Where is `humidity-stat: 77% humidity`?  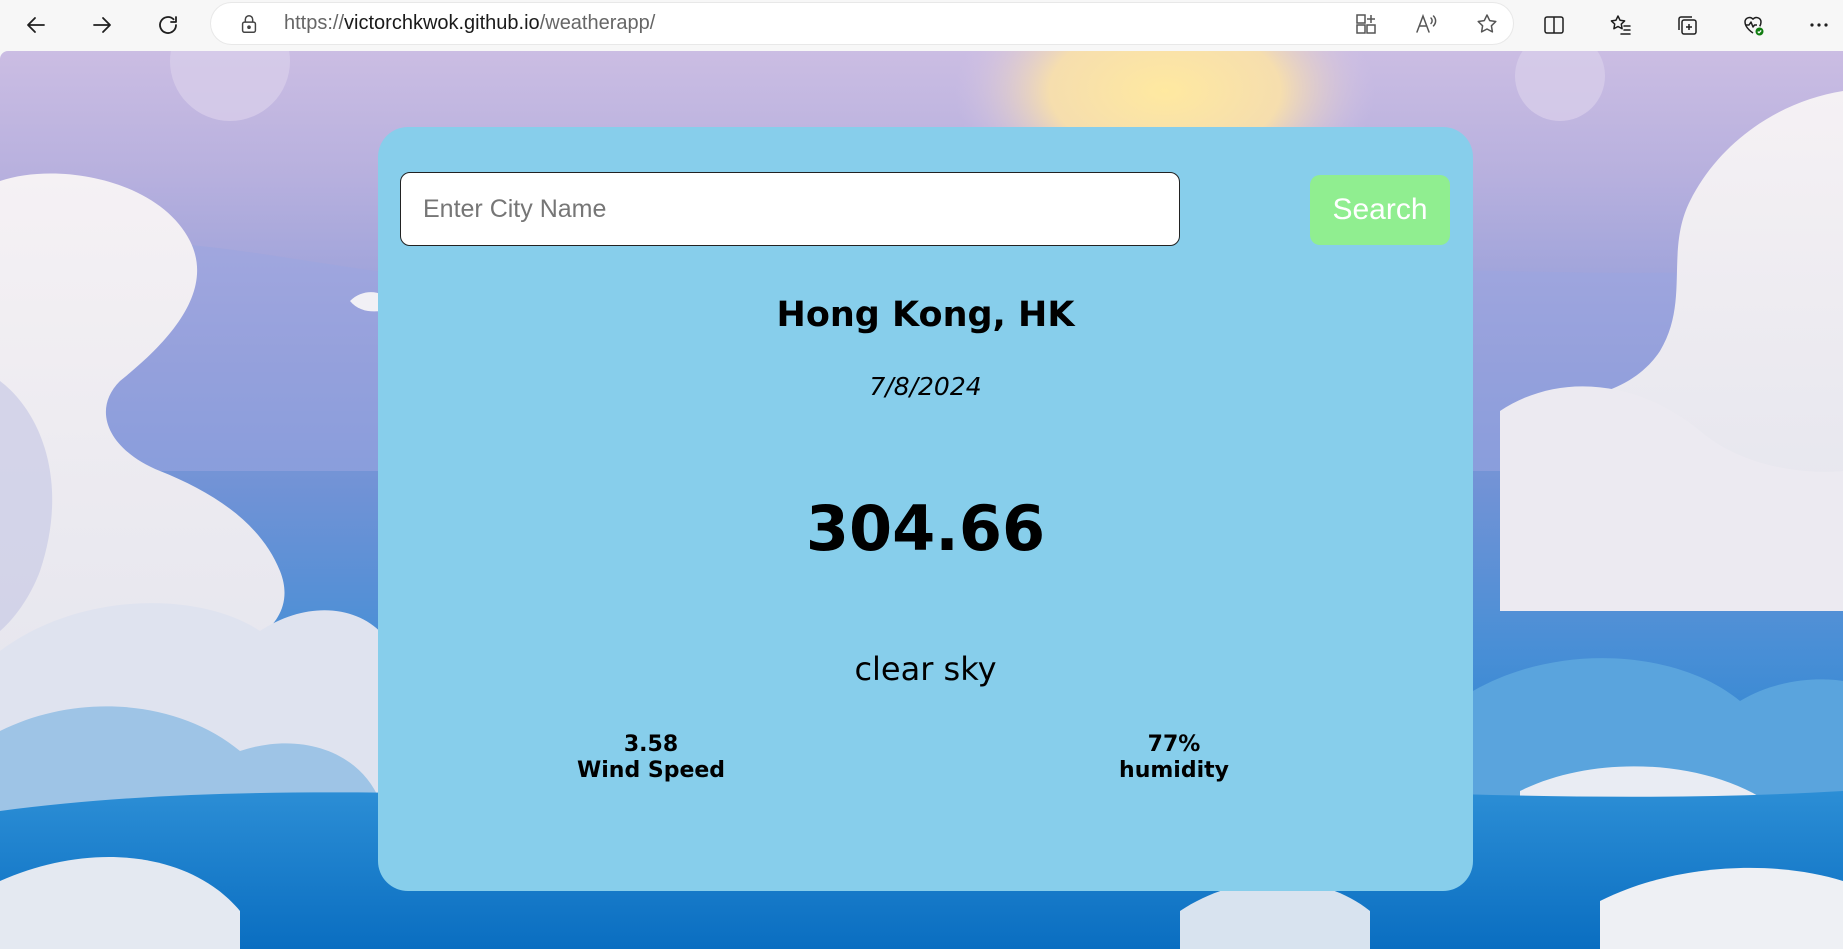 humidity-stat: 77% humidity is located at coordinates (1174, 758).